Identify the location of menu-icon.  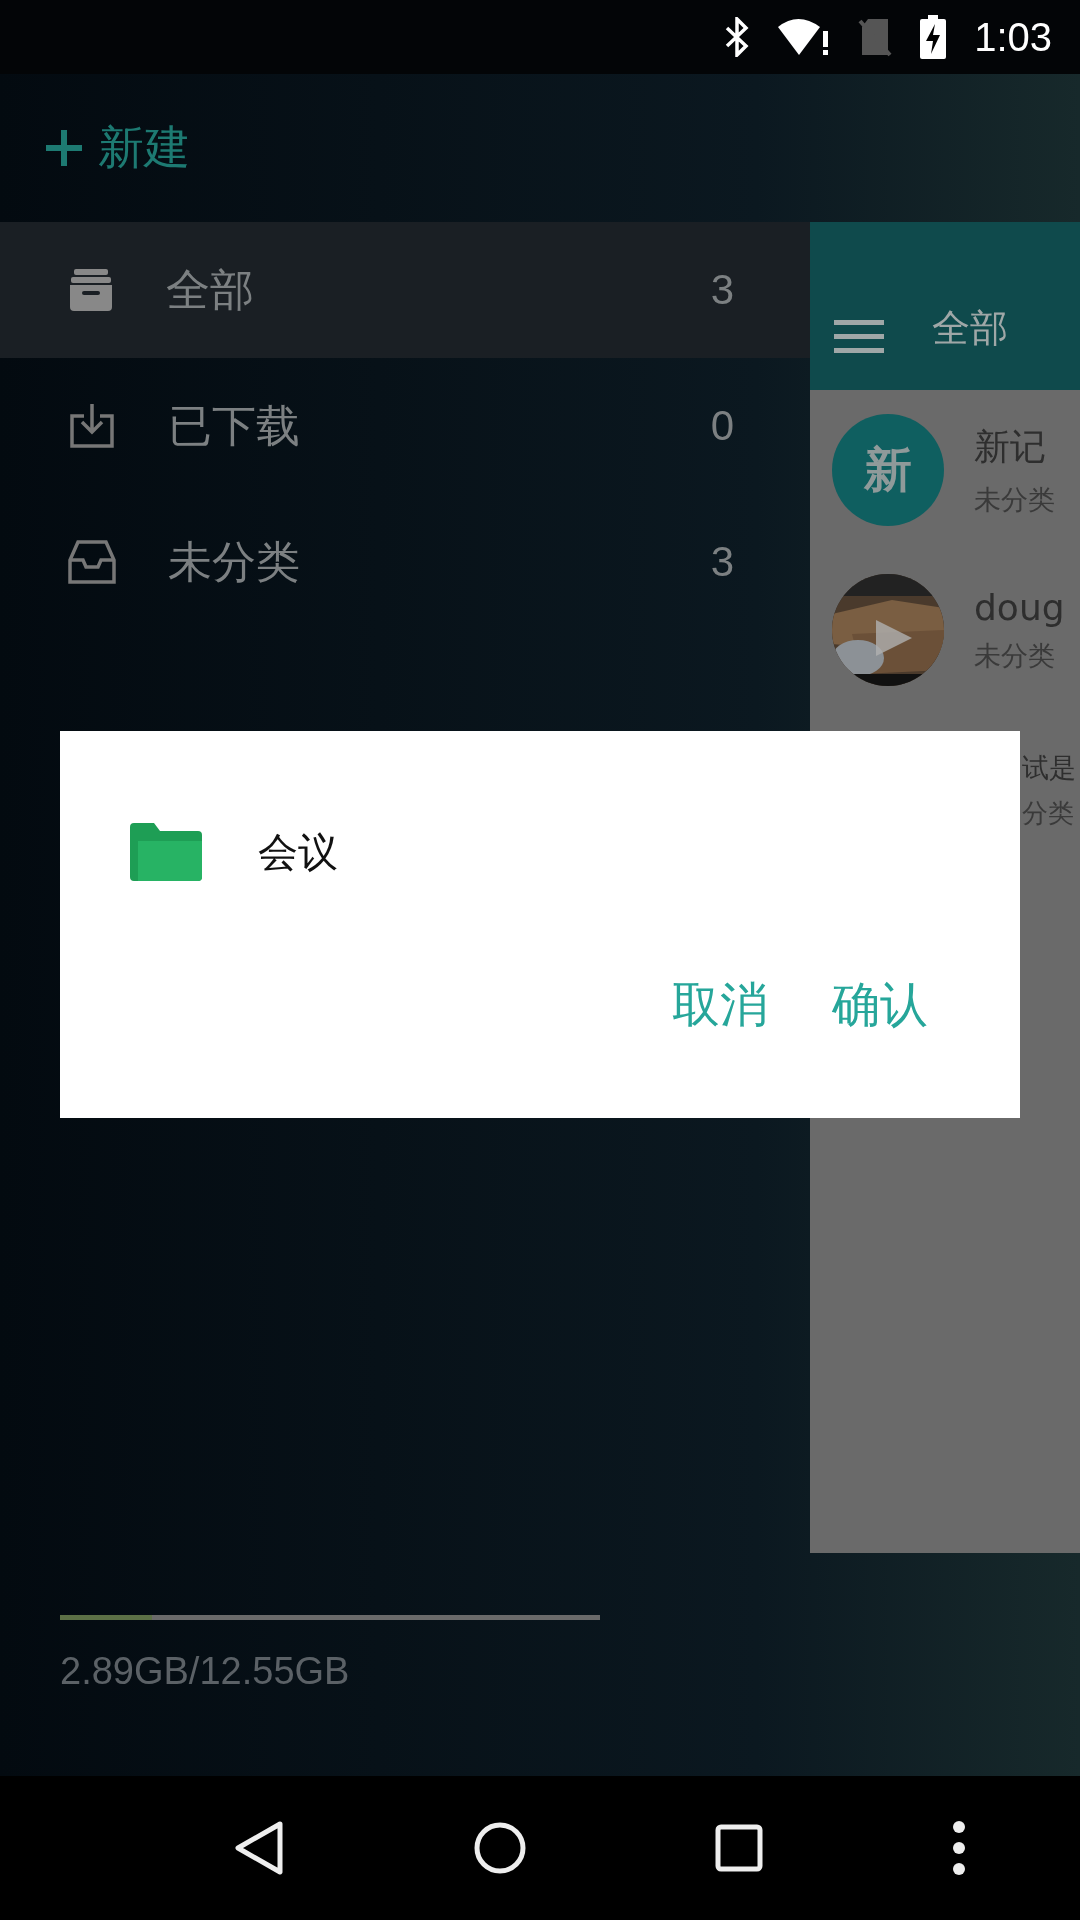
(859, 337).